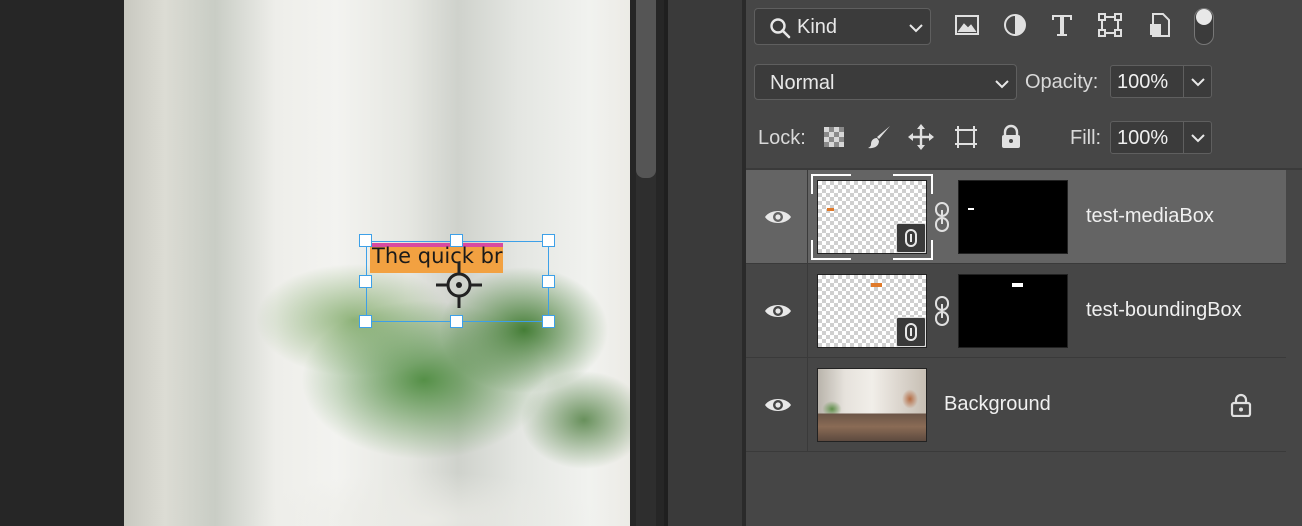 This screenshot has width=1302, height=526. What do you see at coordinates (842, 26) in the screenshot?
I see `layer-kind-filter-select: Kind` at bounding box center [842, 26].